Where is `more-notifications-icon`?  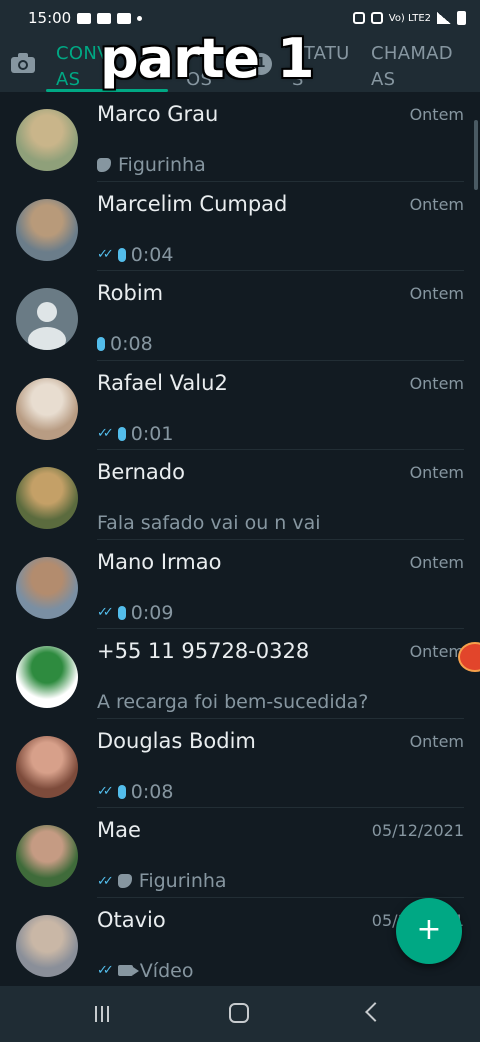
more-notifications-icon is located at coordinates (140, 18).